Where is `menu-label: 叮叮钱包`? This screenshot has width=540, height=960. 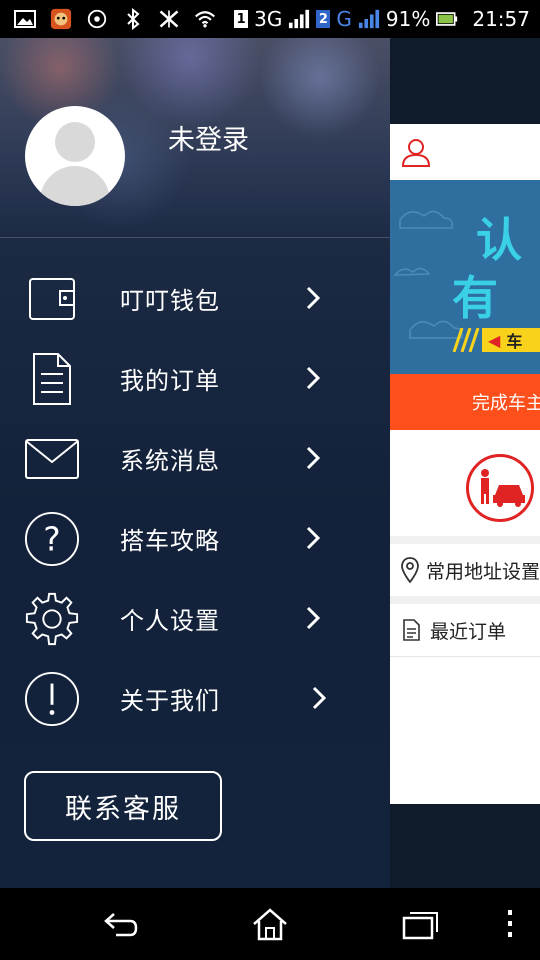 menu-label: 叮叮钱包 is located at coordinates (170, 300).